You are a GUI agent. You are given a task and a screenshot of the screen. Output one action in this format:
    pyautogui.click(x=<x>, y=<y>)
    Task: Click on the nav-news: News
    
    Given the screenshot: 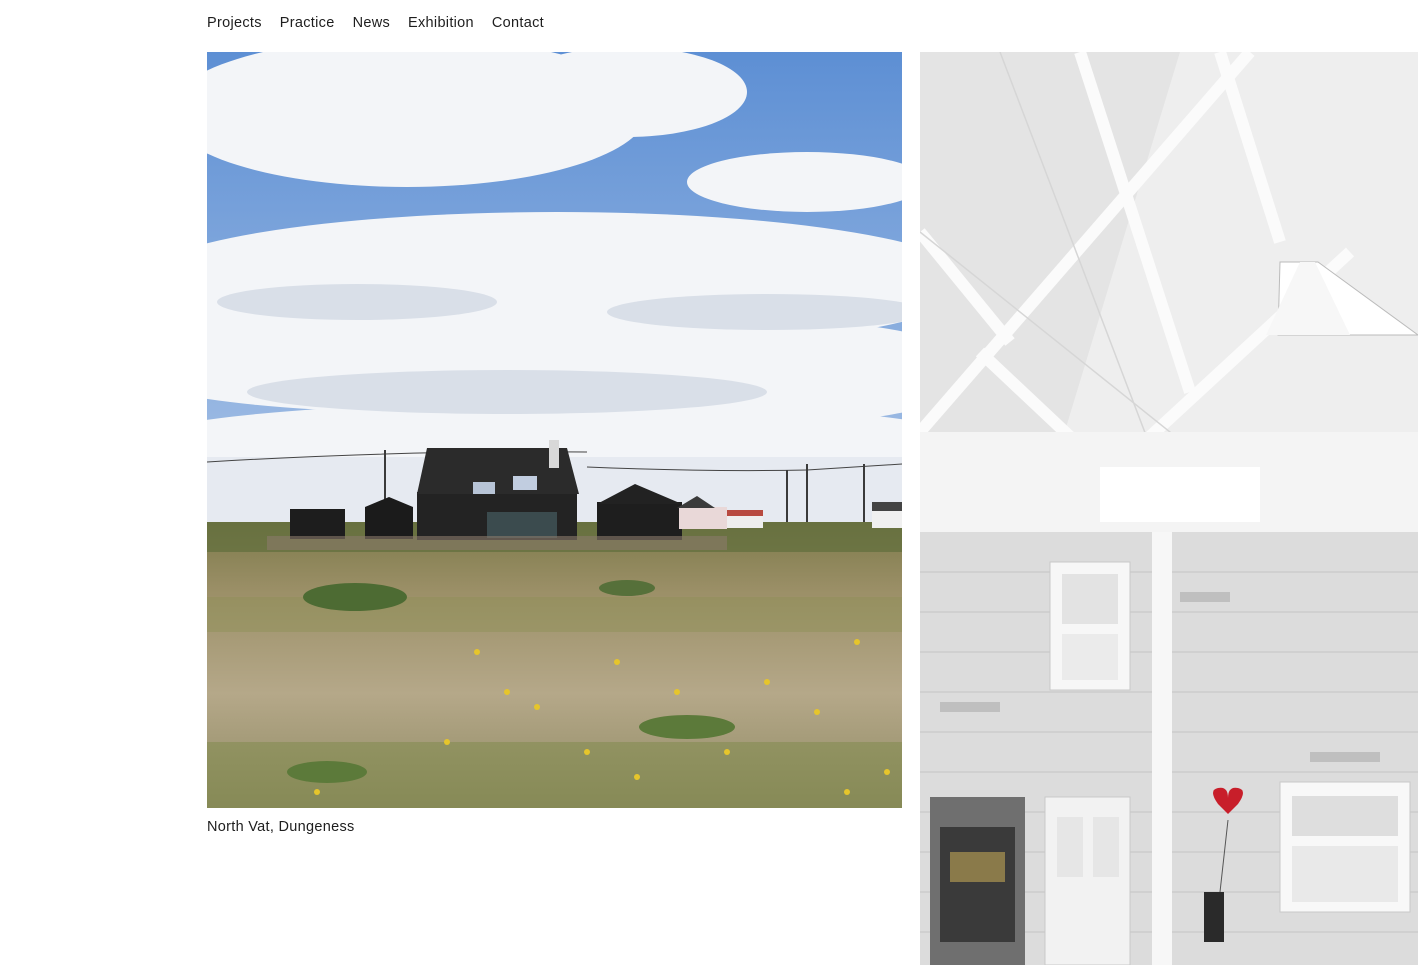 What is the action you would take?
    pyautogui.click(x=371, y=23)
    